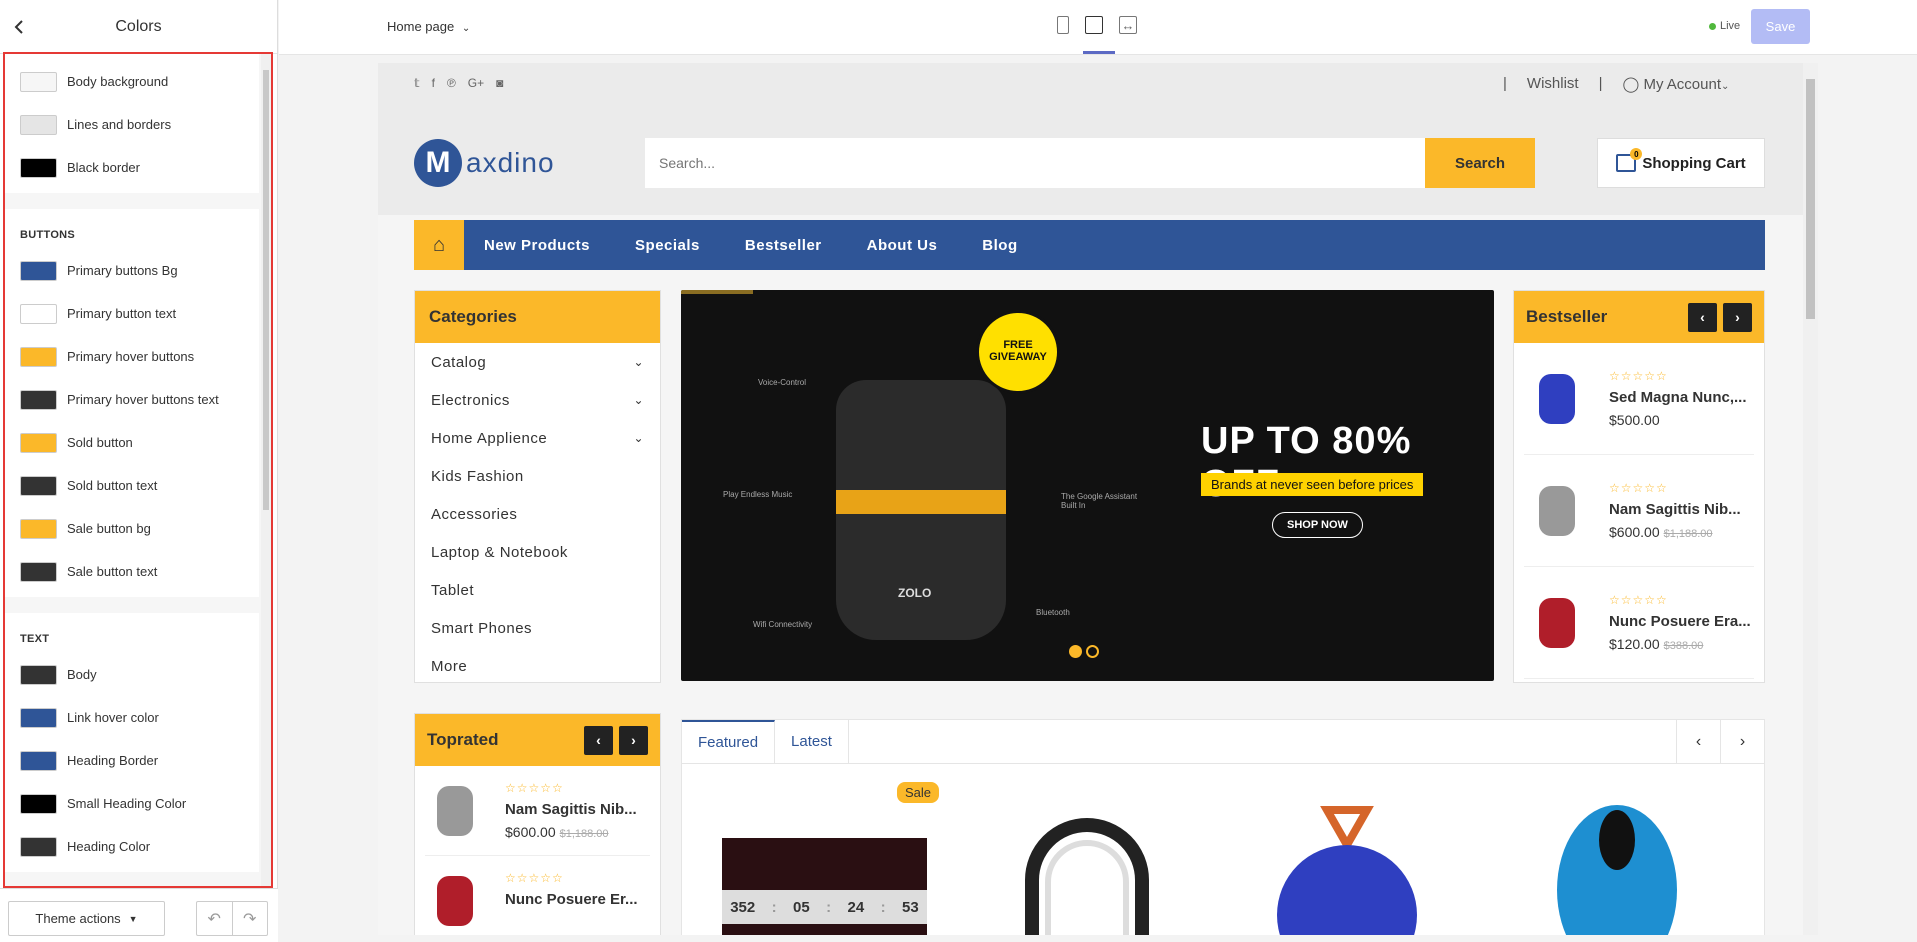 This screenshot has height=942, width=1917. What do you see at coordinates (484, 163) in the screenshot?
I see `store-logo: M axdino` at bounding box center [484, 163].